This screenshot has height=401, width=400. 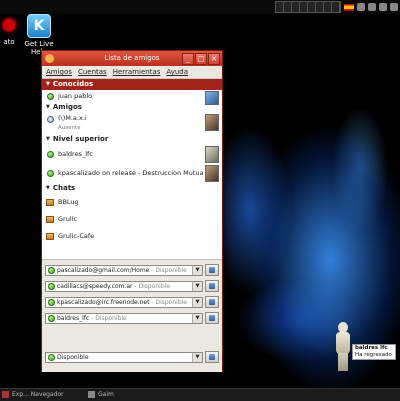 What do you see at coordinates (212, 357) in the screenshot?
I see `global-status-button` at bounding box center [212, 357].